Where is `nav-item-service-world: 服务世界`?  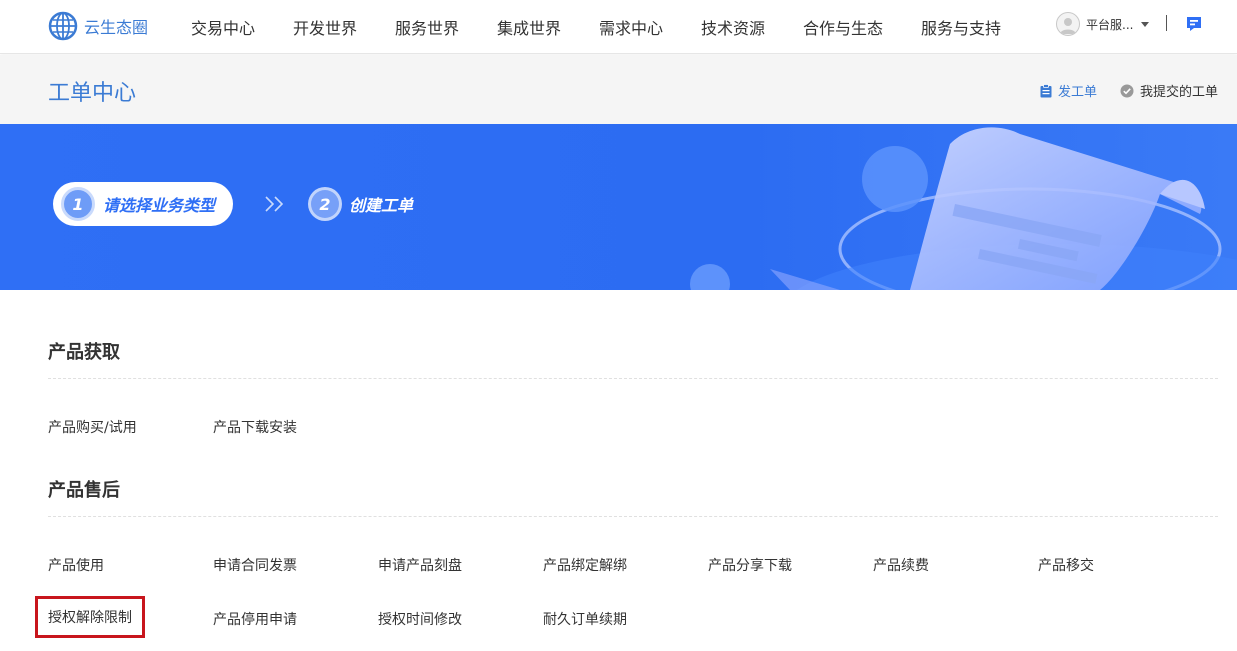
nav-item-service-world: 服务世界 is located at coordinates (427, 27).